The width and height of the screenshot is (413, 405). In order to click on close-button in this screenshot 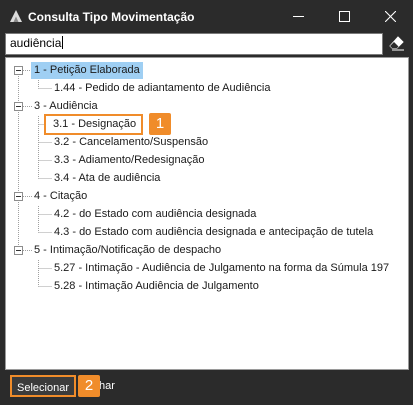, I will do `click(390, 16)`.